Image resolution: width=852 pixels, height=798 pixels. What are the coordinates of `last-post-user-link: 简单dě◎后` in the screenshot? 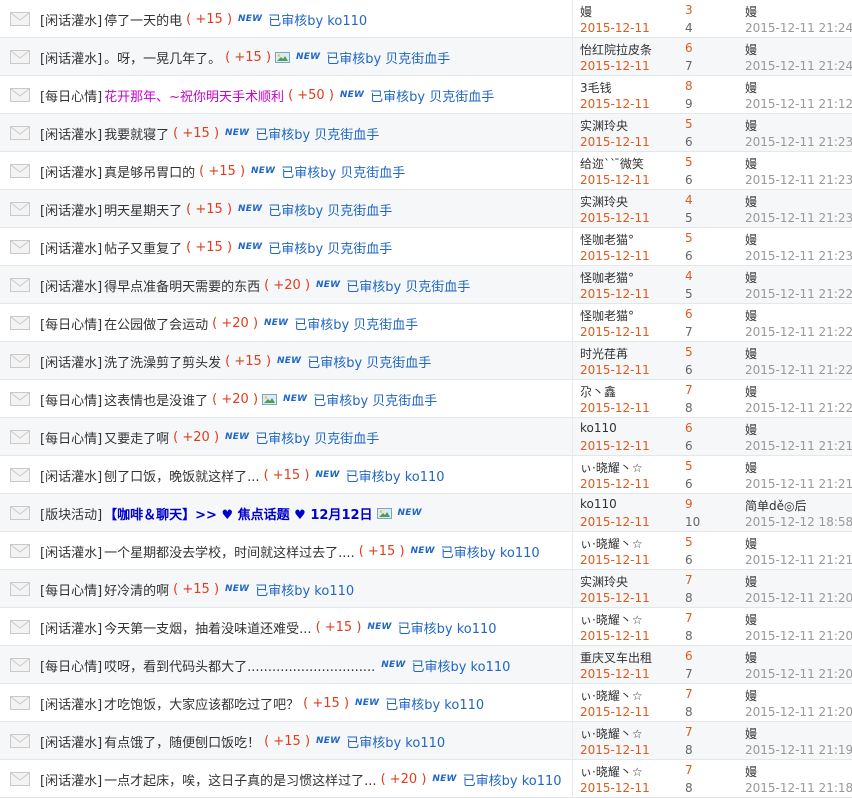 It's located at (775, 505).